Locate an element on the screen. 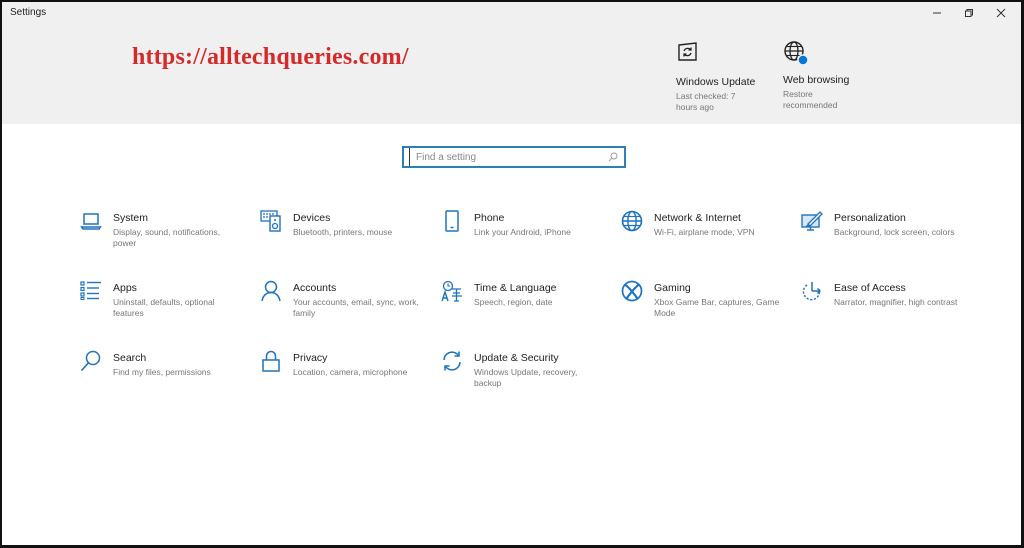  category-search: Search Find my files, permissions is located at coordinates (160, 380).